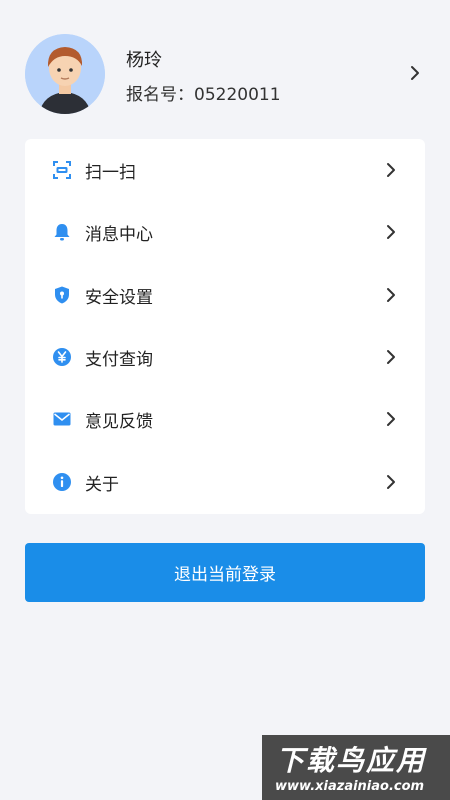  Describe the element at coordinates (62, 170) in the screenshot. I see `scan-icon` at that location.